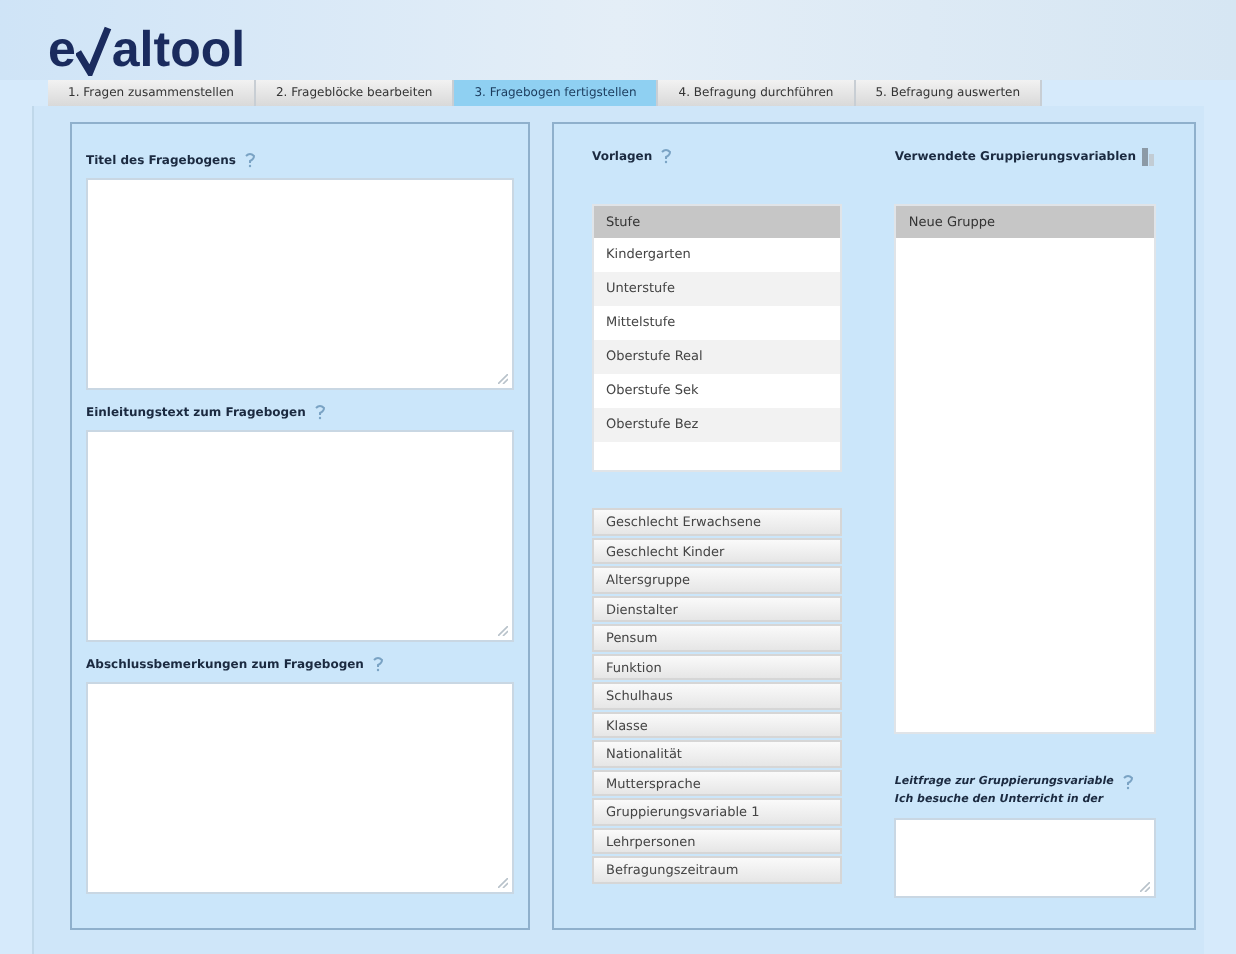  What do you see at coordinates (1148, 156) in the screenshot?
I see `sort-icon` at bounding box center [1148, 156].